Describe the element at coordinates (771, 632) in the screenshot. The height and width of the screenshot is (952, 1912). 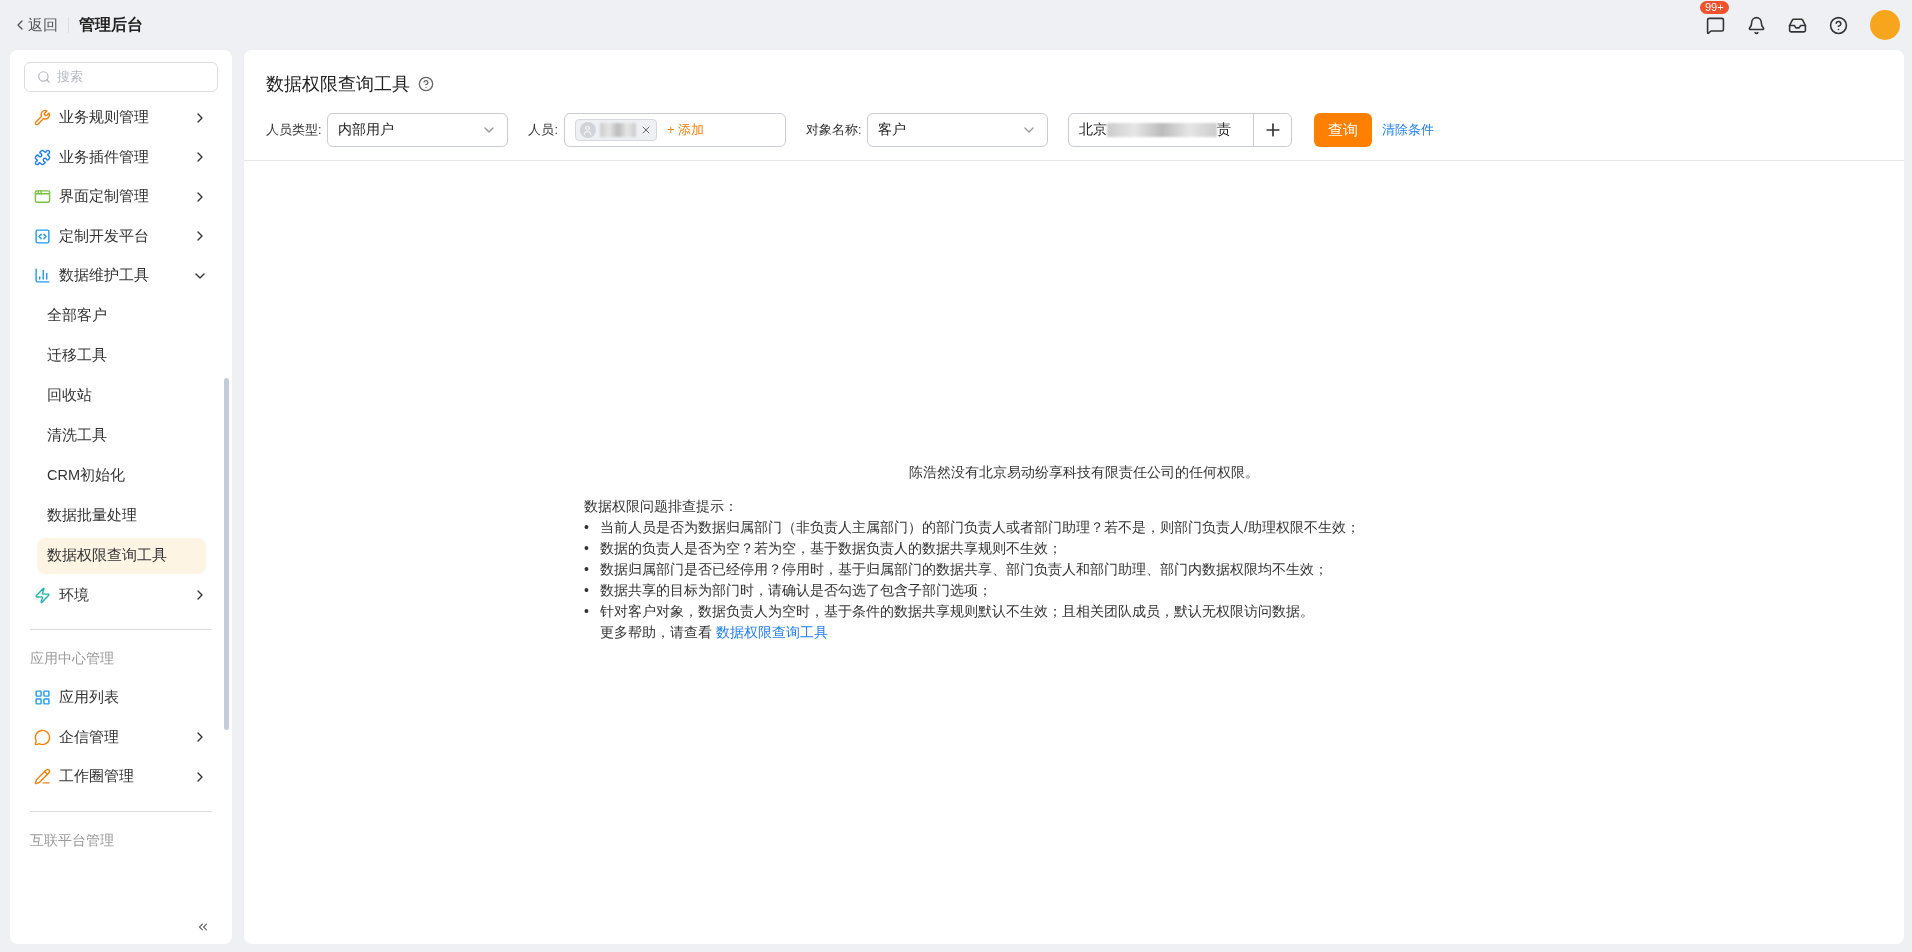
I see `help-link: 数据权限查询工具` at that location.